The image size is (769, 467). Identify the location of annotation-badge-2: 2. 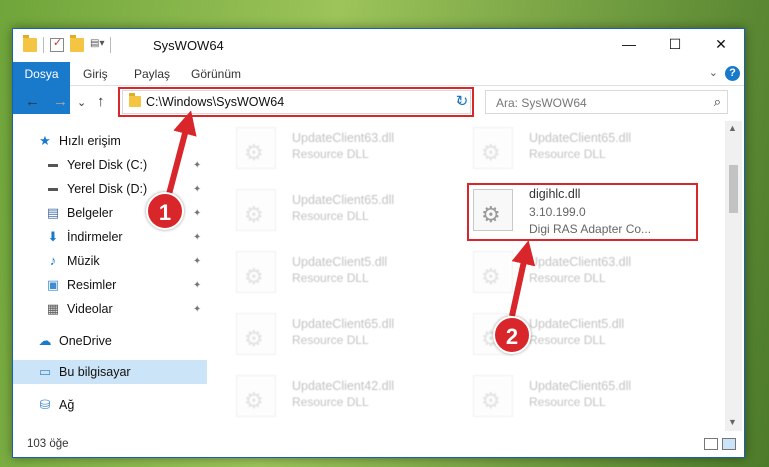
(512, 335).